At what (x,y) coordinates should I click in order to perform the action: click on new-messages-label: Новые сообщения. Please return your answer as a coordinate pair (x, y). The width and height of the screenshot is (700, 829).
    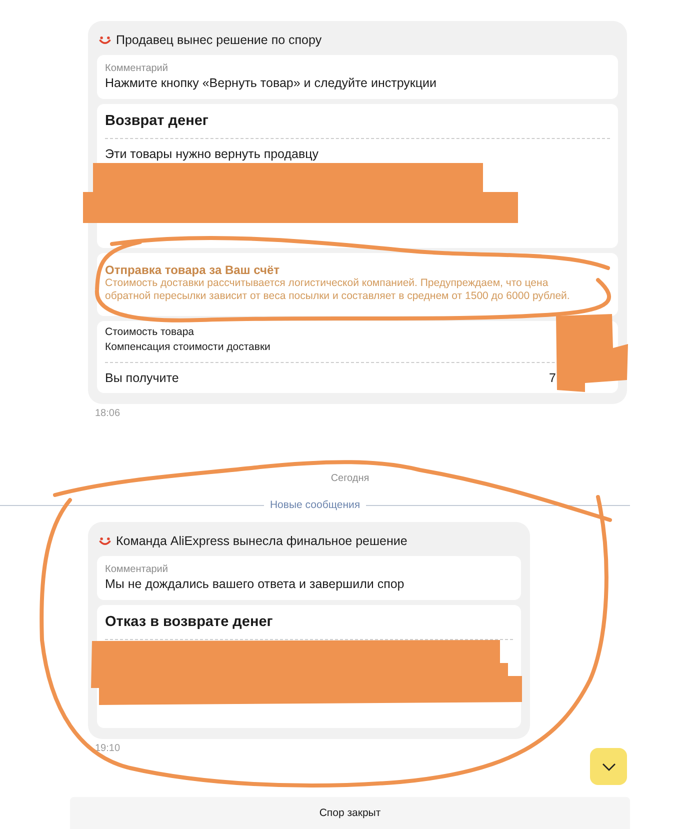
    Looking at the image, I should click on (315, 505).